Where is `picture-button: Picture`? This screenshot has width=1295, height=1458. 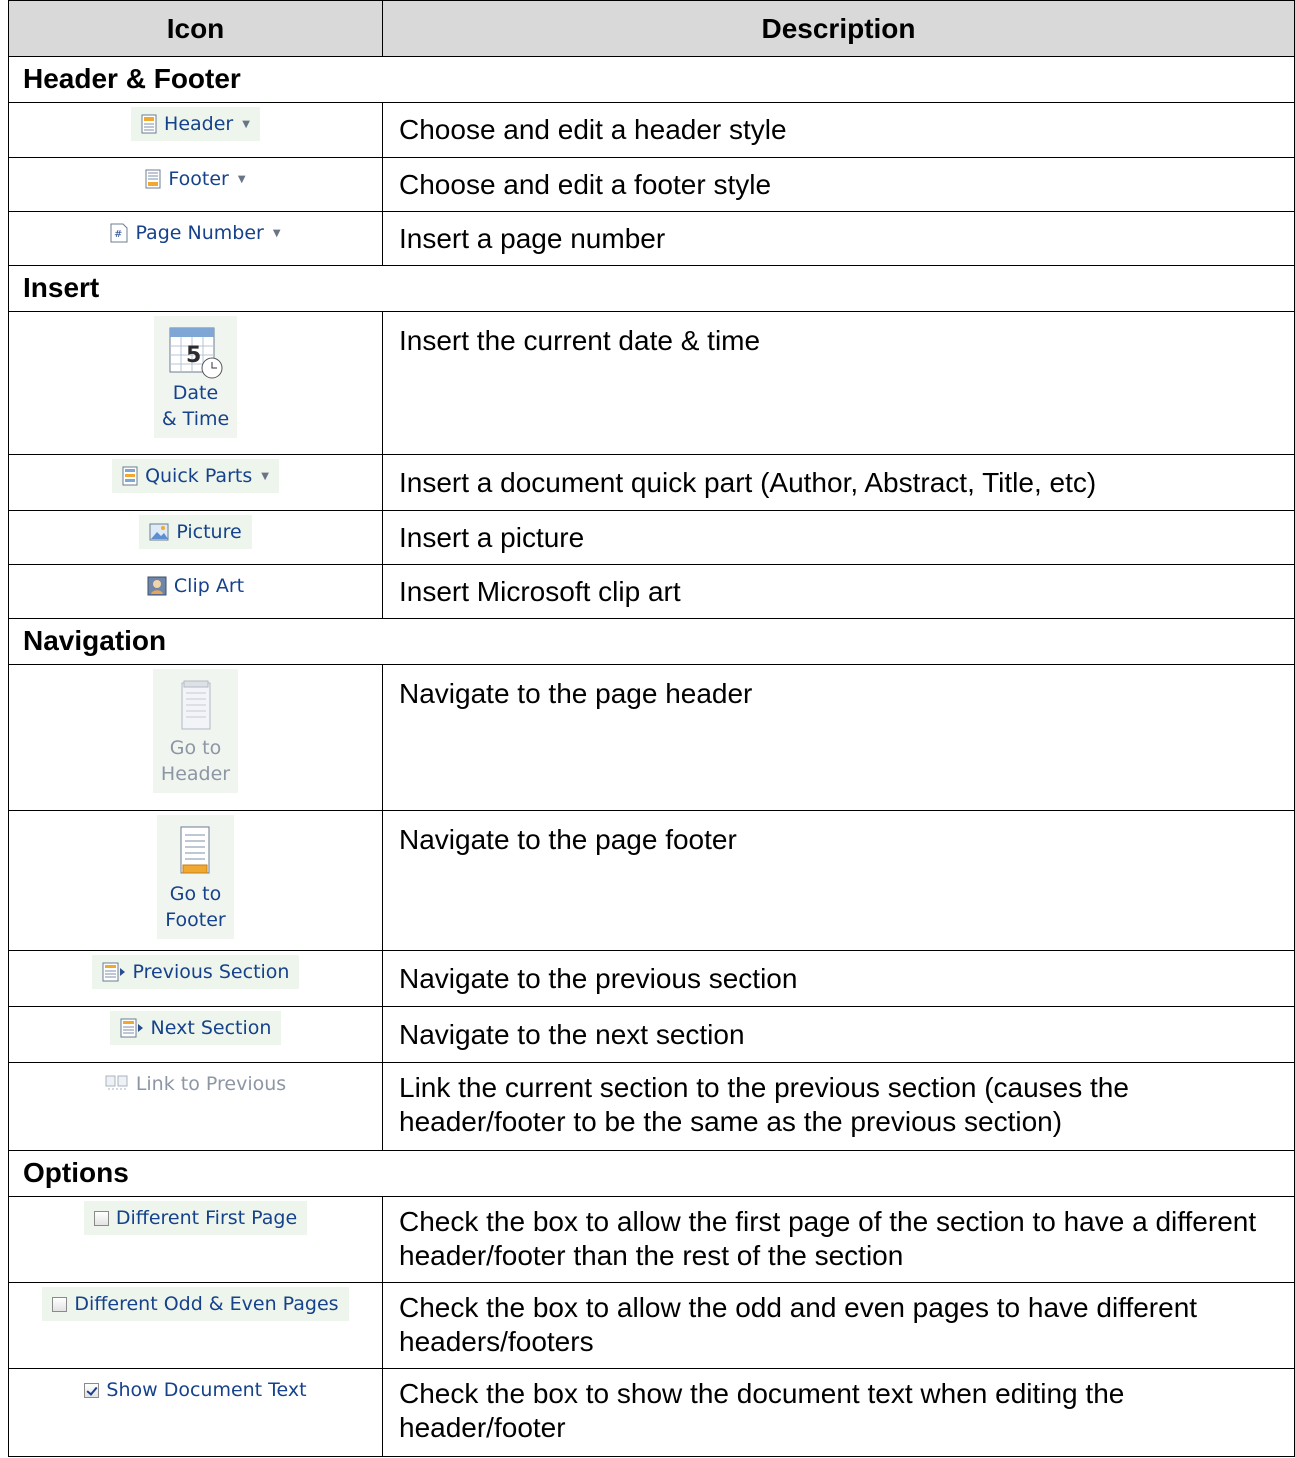 picture-button: Picture is located at coordinates (195, 532).